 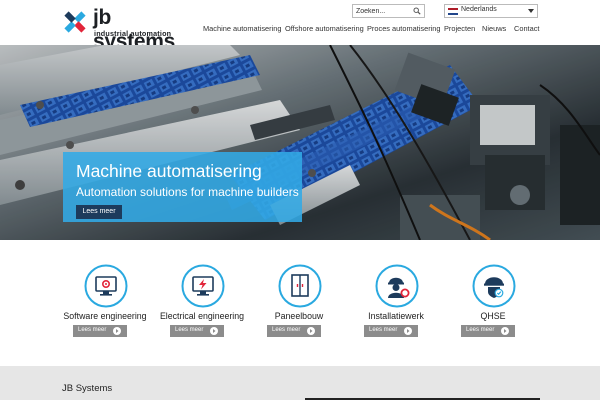 I want to click on safety-helmet-icon, so click(x=494, y=286).